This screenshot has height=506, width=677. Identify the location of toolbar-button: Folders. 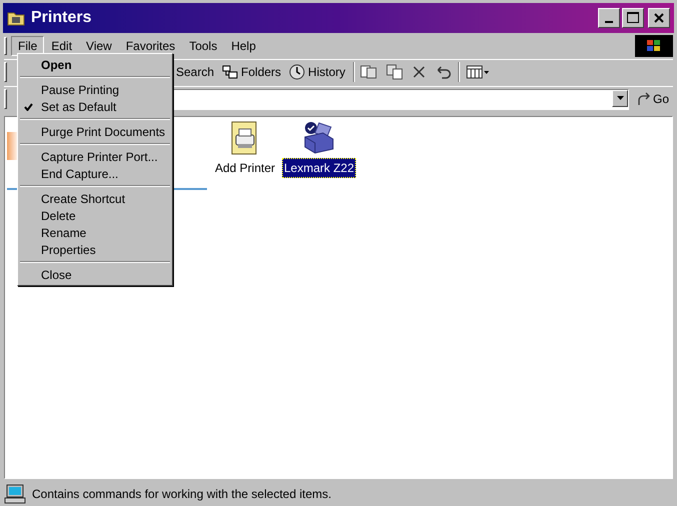
(251, 72).